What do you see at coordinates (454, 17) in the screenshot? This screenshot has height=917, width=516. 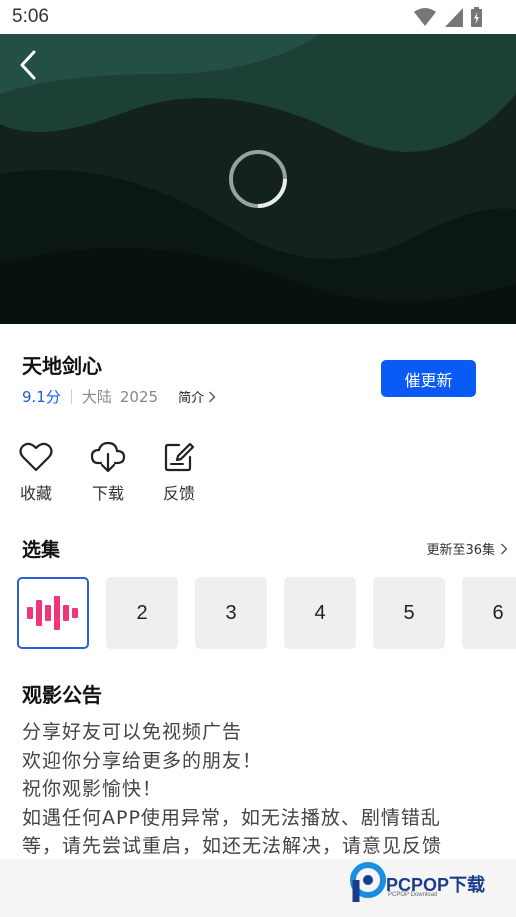 I see `signal-icon` at bounding box center [454, 17].